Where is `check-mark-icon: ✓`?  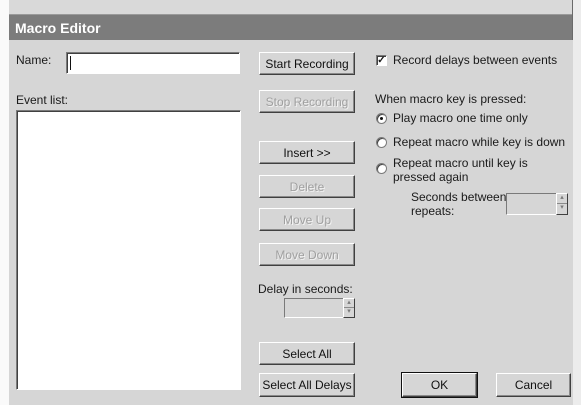
check-mark-icon: ✓ is located at coordinates (381, 60).